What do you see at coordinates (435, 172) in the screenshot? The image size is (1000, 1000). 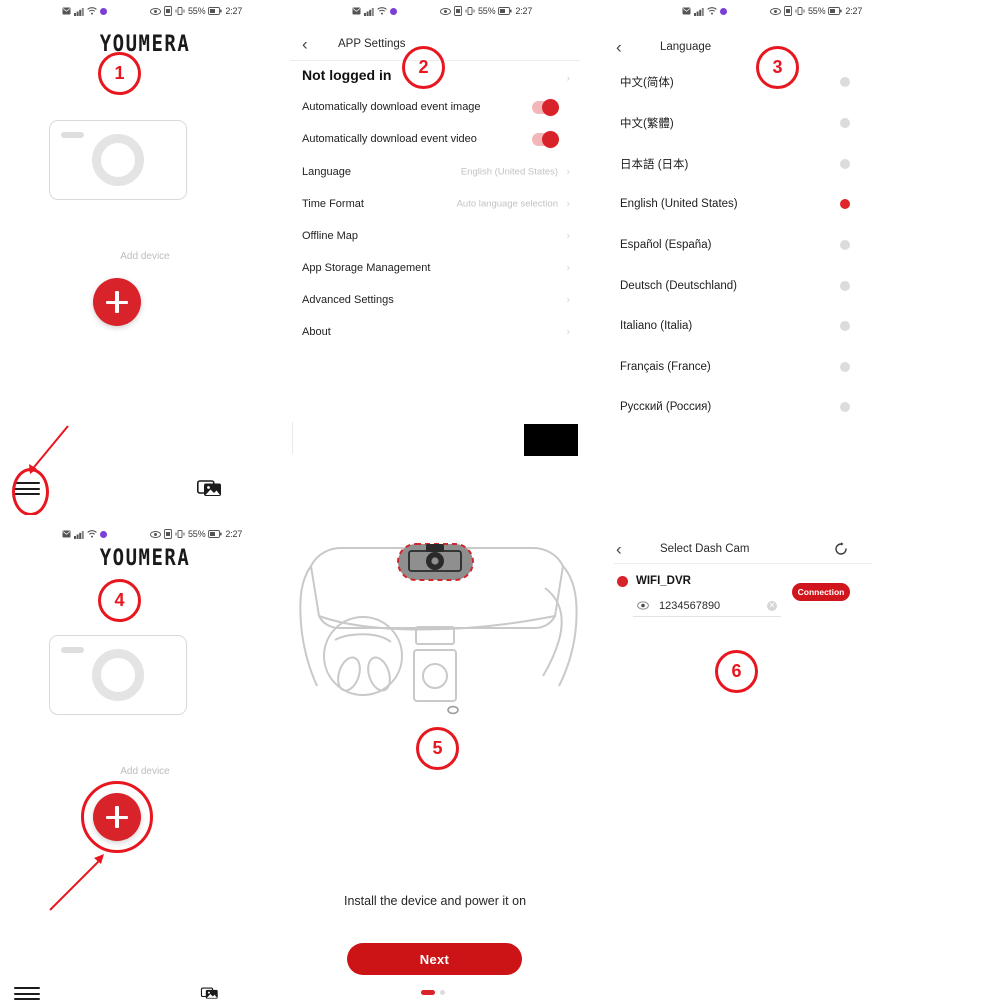 I see `settings-row-language: Language English (United States) ›` at bounding box center [435, 172].